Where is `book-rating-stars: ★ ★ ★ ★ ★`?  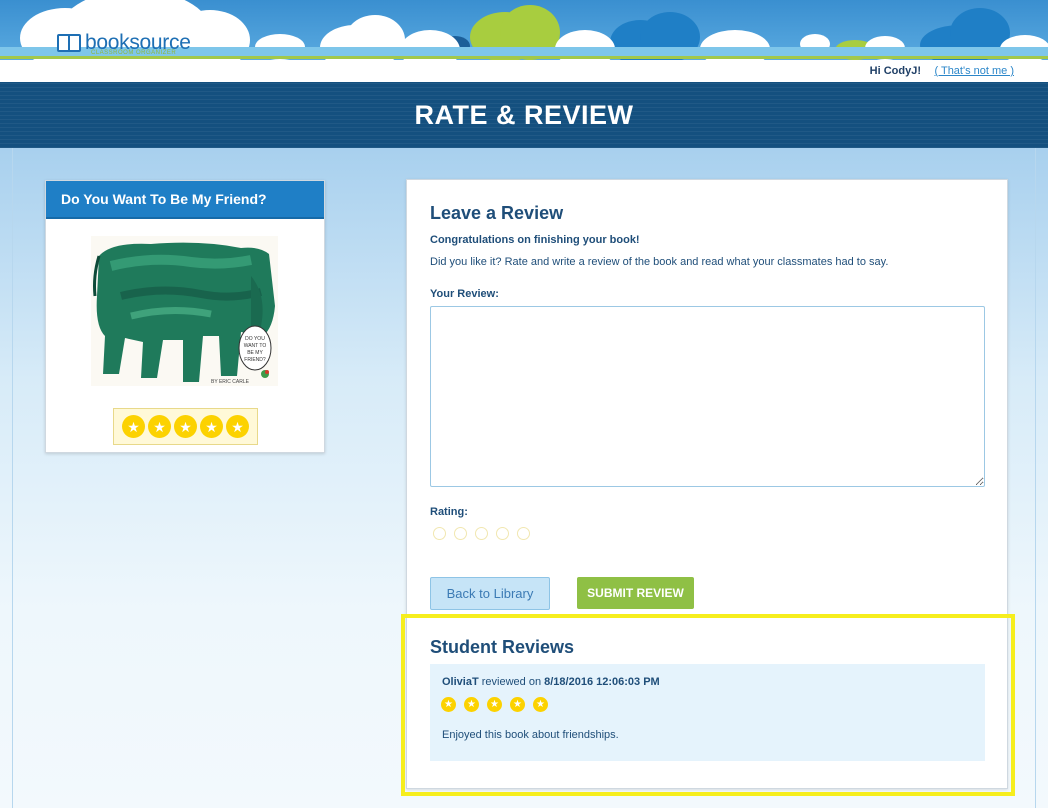
book-rating-stars: ★ ★ ★ ★ ★ is located at coordinates (185, 426).